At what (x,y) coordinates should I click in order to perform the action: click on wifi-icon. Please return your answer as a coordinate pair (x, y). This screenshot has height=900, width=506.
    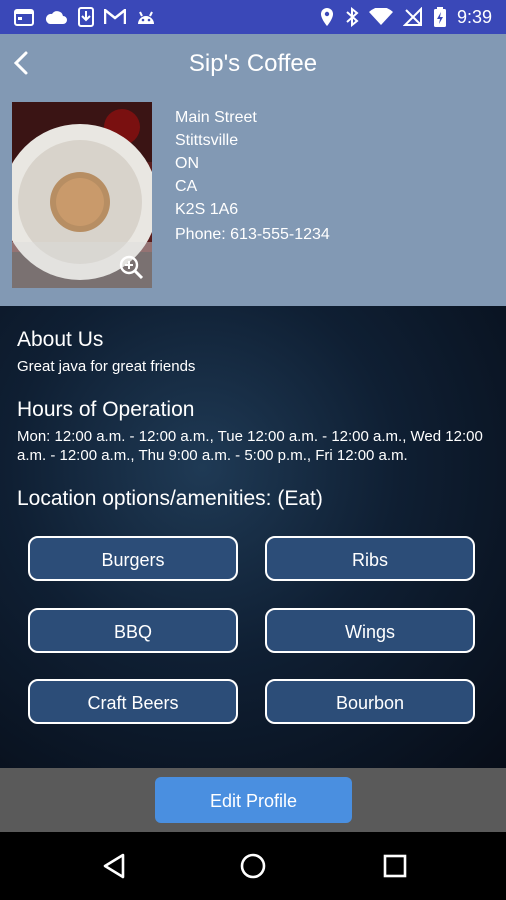
    Looking at the image, I should click on (380, 16).